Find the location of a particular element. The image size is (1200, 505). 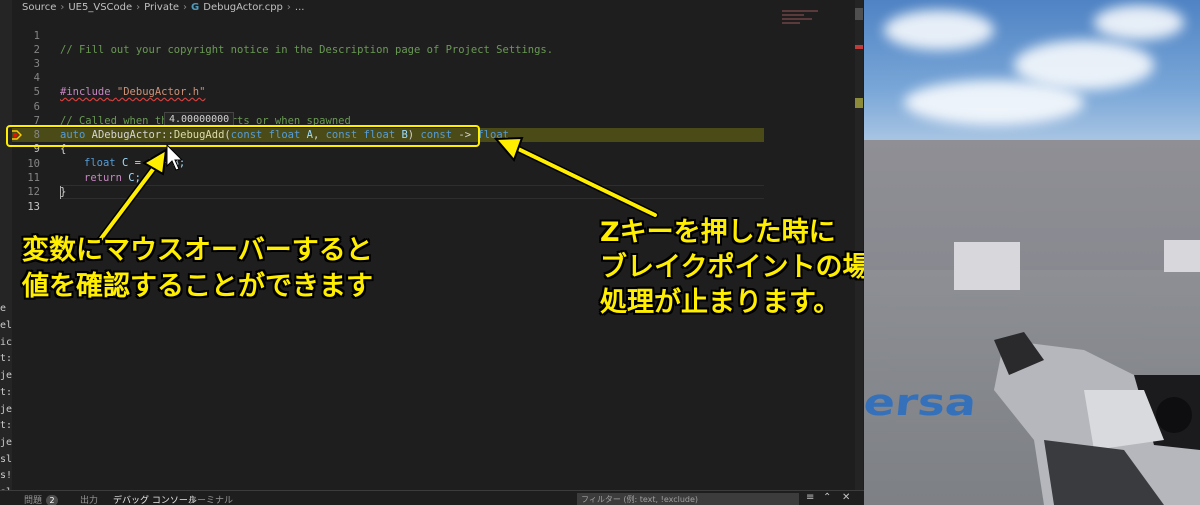

code-line: 11 } is located at coordinates (392, 177).